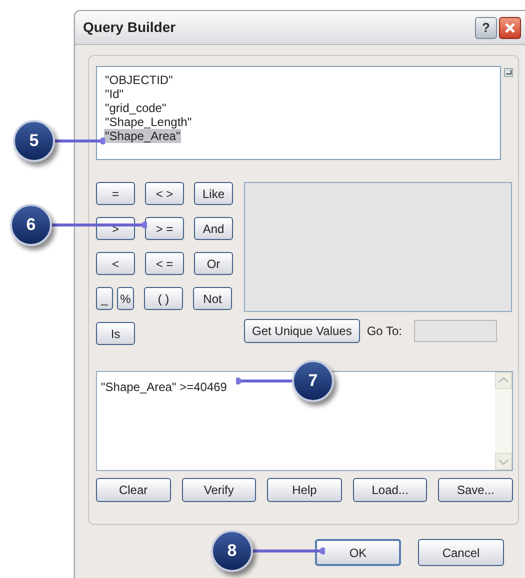  What do you see at coordinates (136, 108) in the screenshot?
I see `field-item: "grid_code"` at bounding box center [136, 108].